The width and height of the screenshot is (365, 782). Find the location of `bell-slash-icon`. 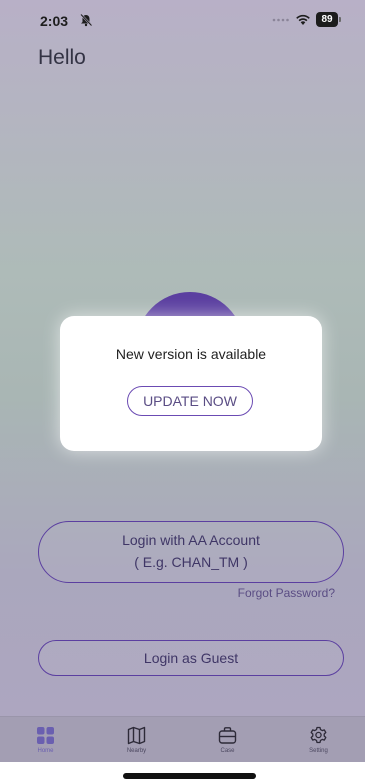

bell-slash-icon is located at coordinates (86, 20).